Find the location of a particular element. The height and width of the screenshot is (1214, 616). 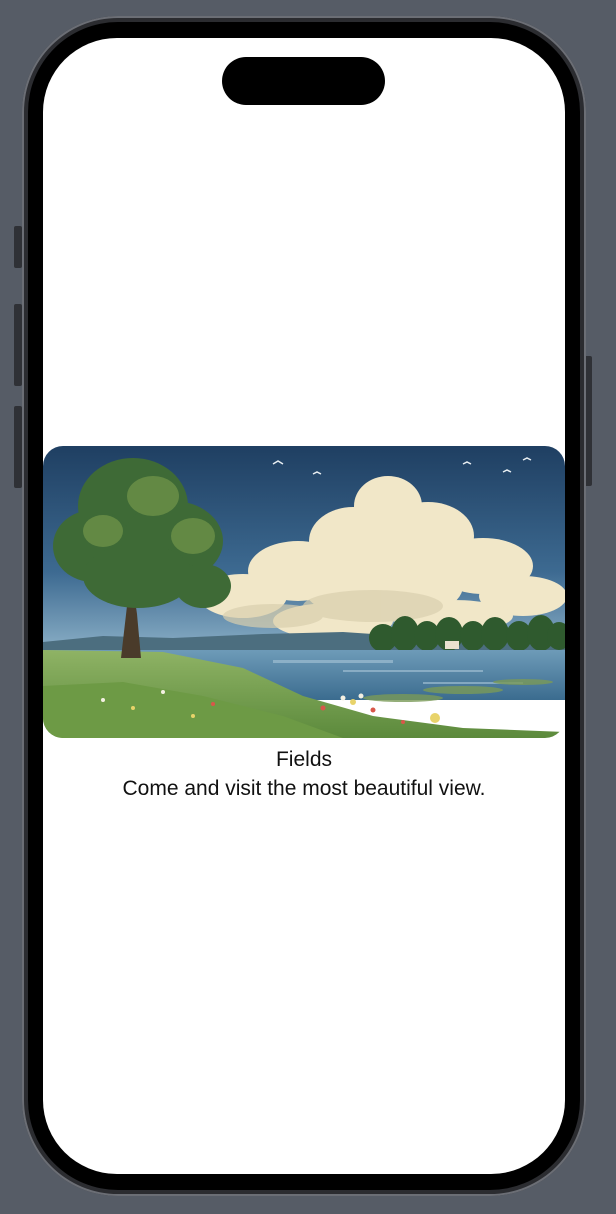

dynamic-island is located at coordinates (303, 81).